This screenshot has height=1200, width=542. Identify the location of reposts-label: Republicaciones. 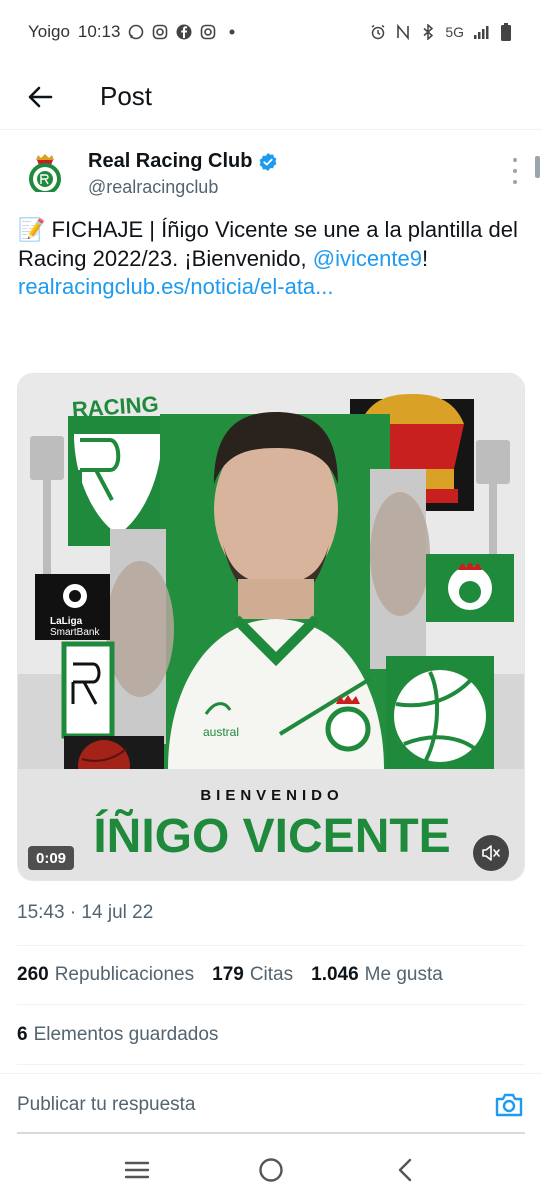
(124, 974).